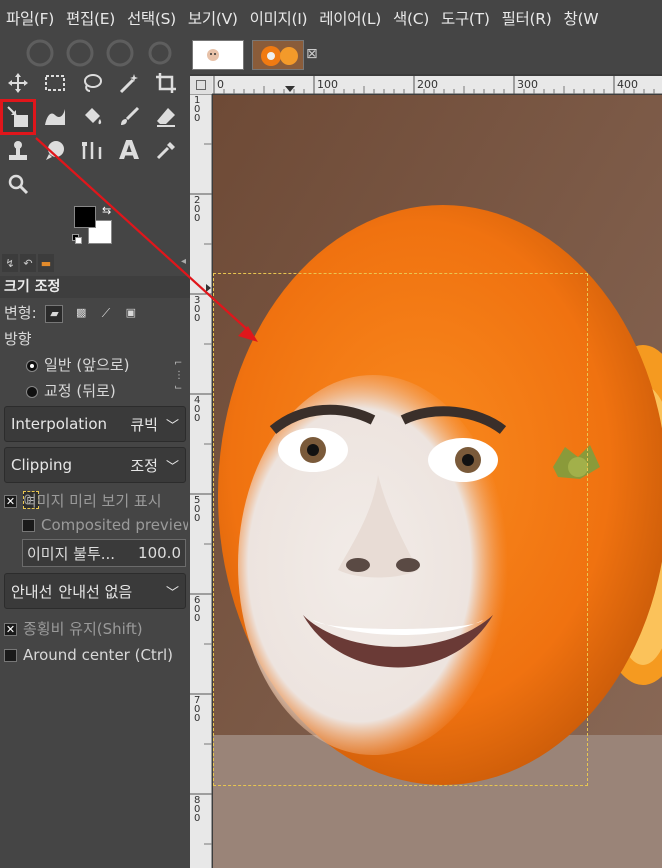 Image resolution: width=662 pixels, height=868 pixels. Describe the element at coordinates (46, 263) in the screenshot. I see `tab-images: ▬` at that location.